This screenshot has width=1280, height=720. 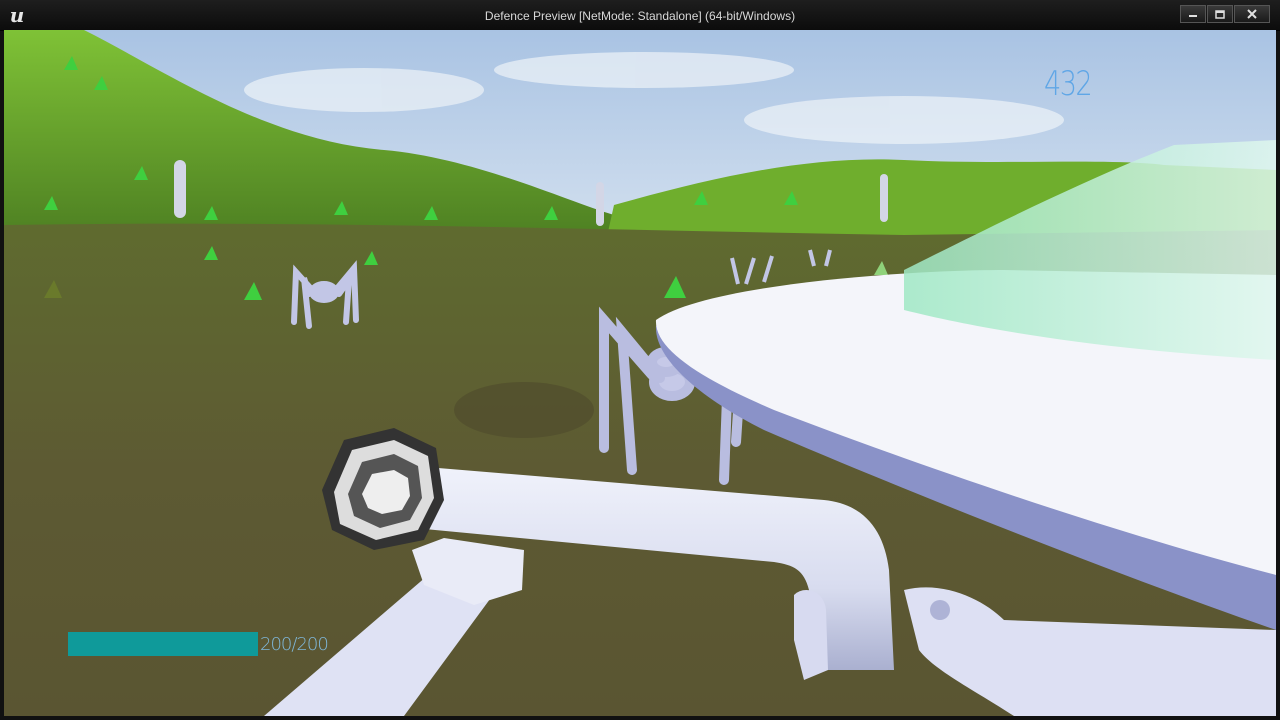 I want to click on health-bar-track, so click(x=163, y=644).